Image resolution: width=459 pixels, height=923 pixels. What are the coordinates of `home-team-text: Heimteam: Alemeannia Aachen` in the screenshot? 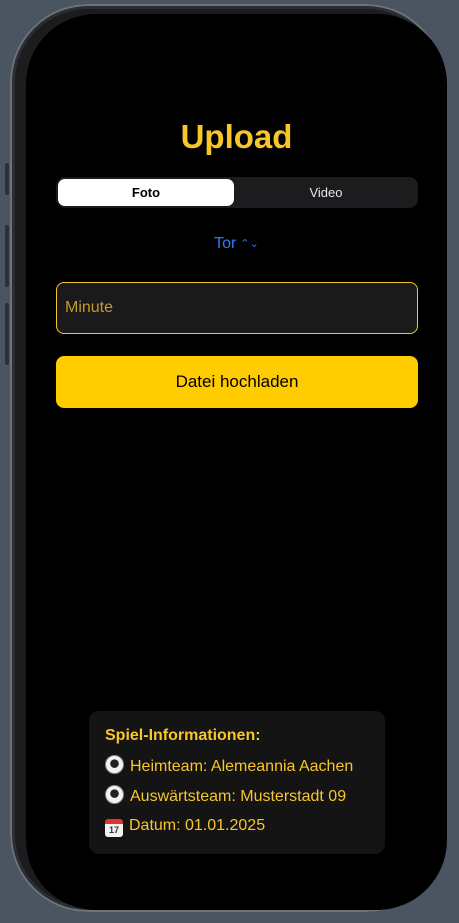 It's located at (242, 766).